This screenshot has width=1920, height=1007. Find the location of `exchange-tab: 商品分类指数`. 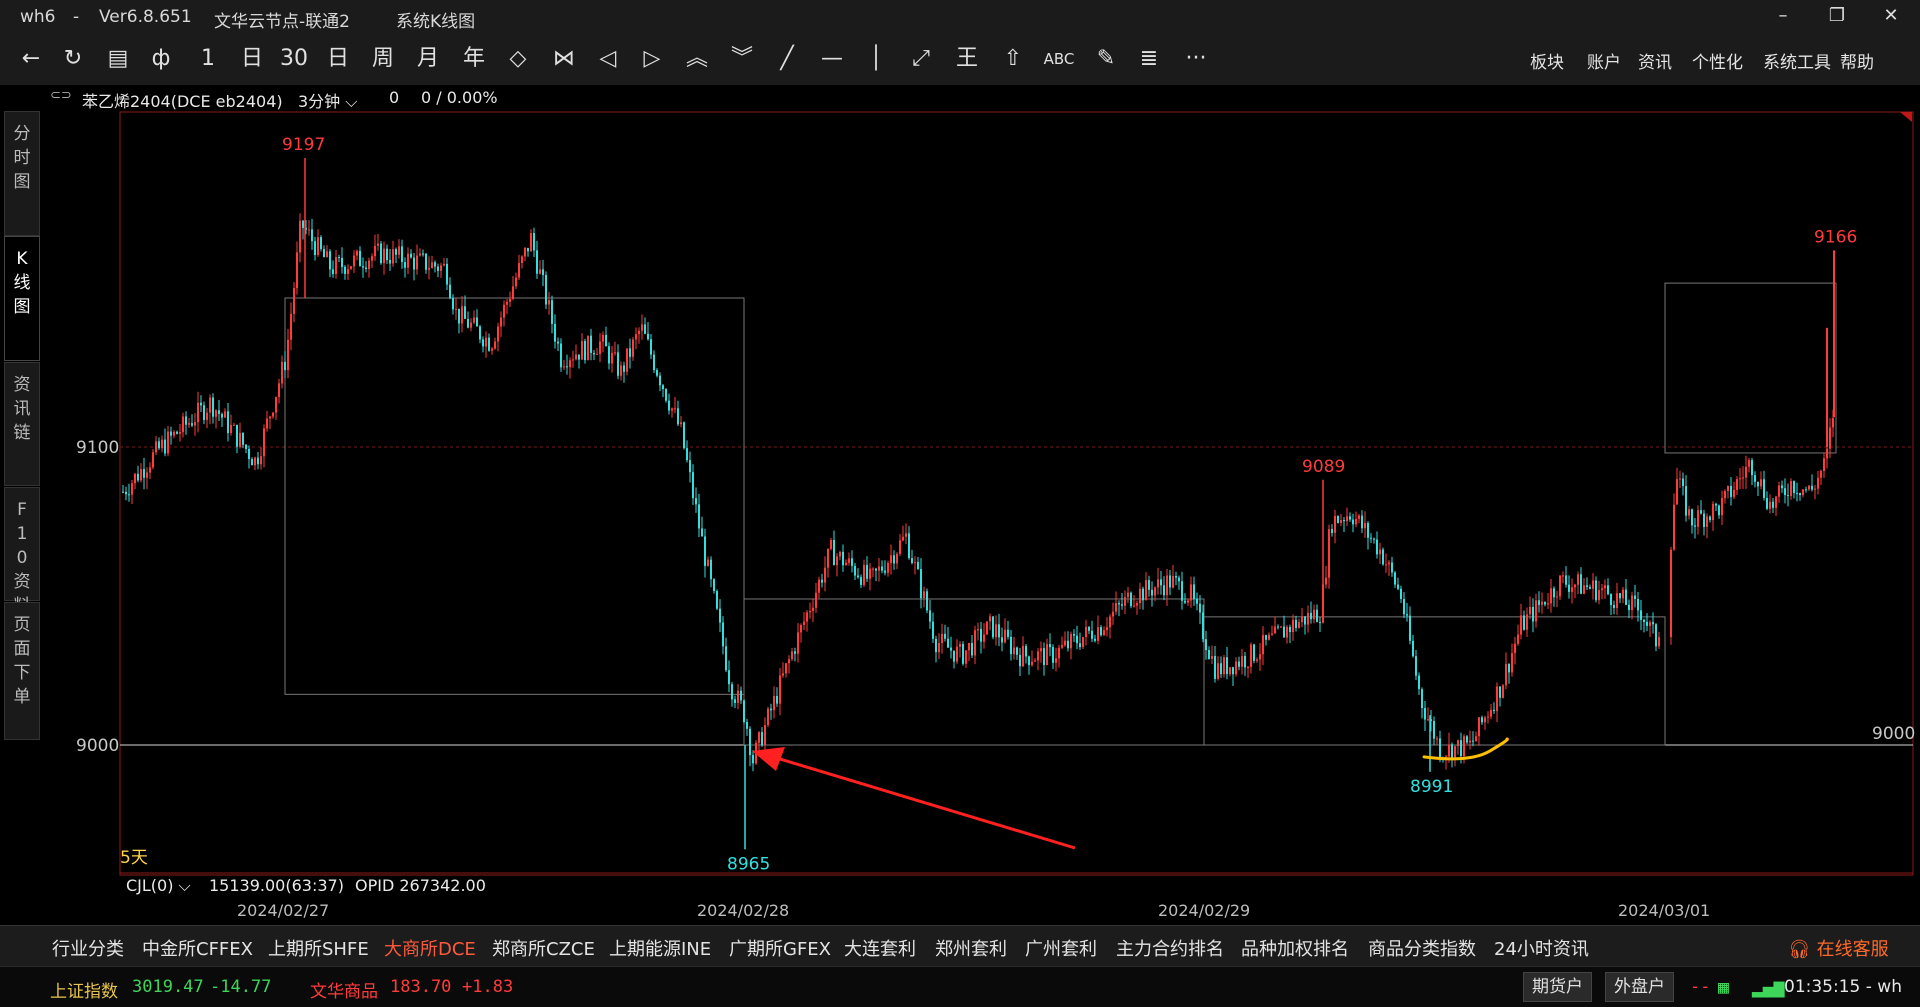

exchange-tab: 商品分类指数 is located at coordinates (1422, 948).